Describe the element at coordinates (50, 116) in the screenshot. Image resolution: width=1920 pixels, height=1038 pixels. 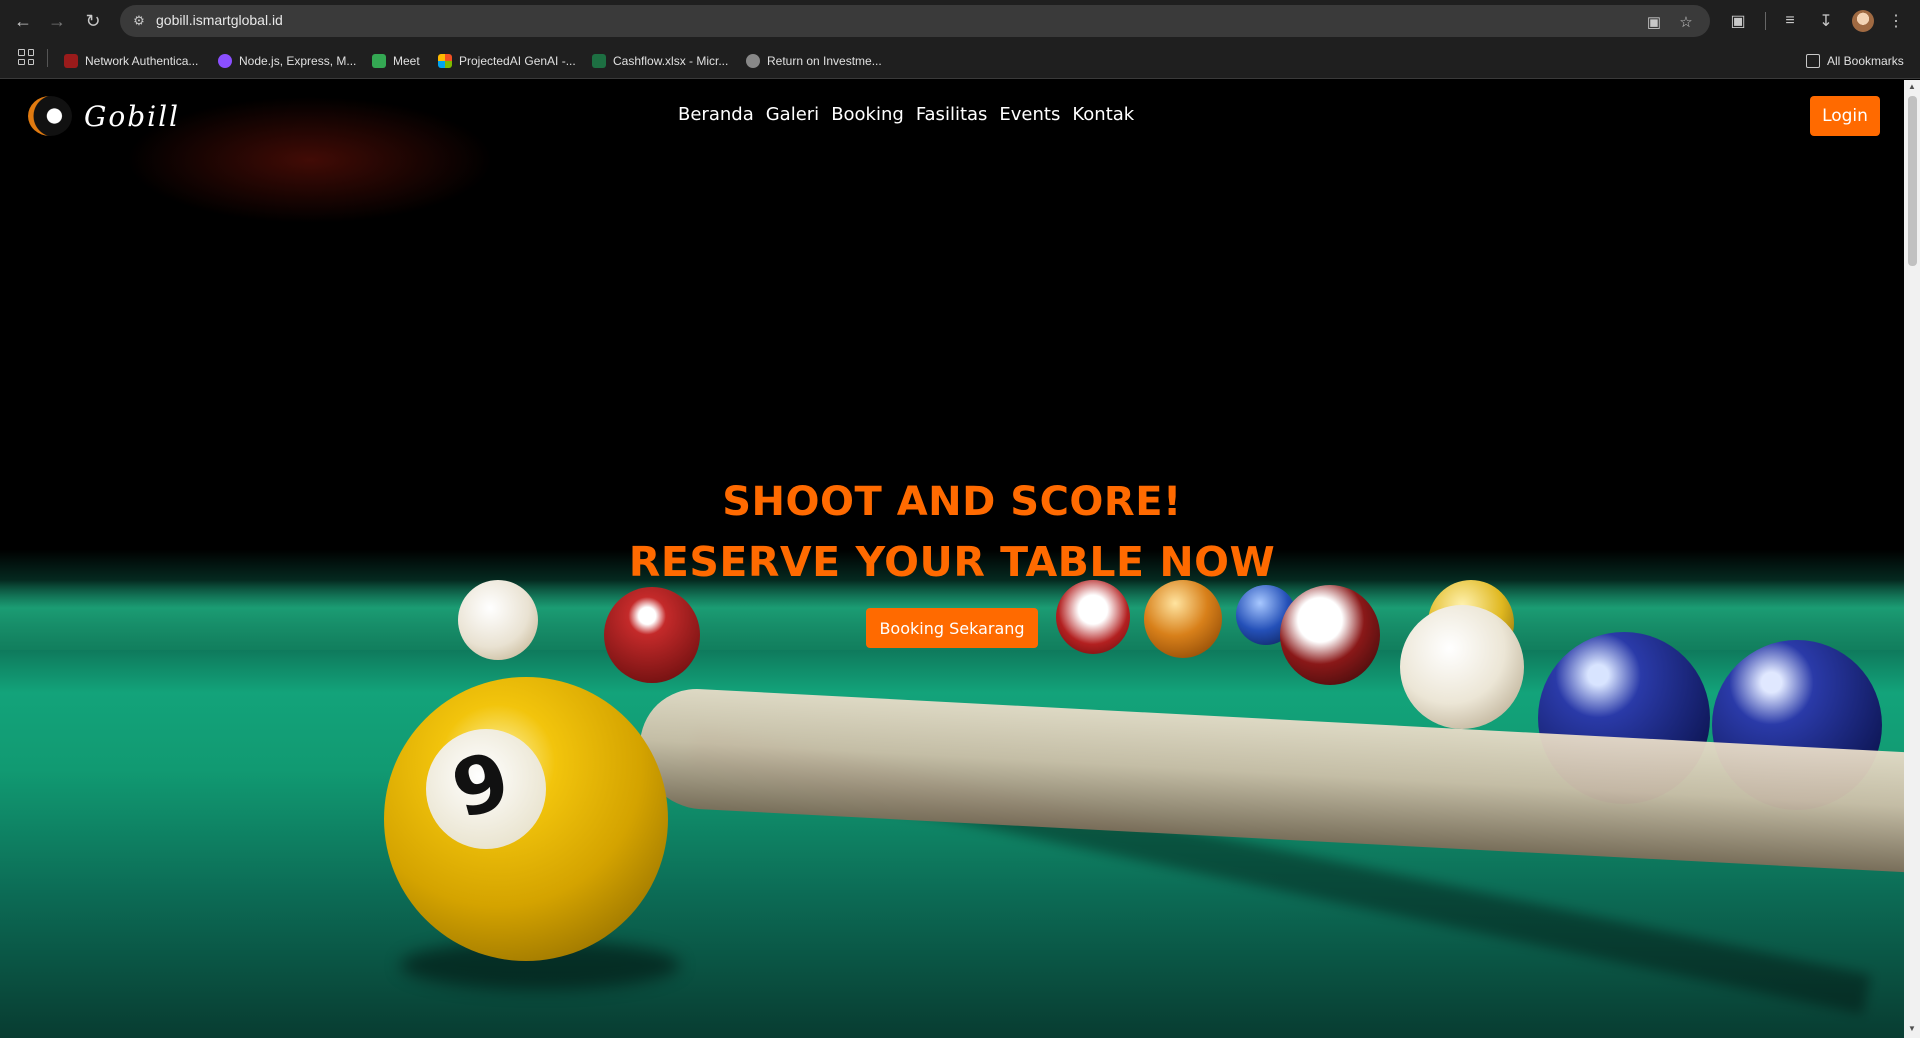
I see `eight-ball-logo-icon` at that location.